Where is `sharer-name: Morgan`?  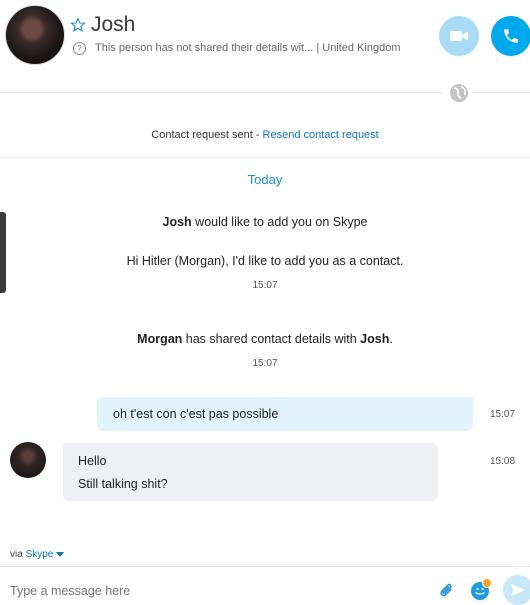
sharer-name: Morgan is located at coordinates (160, 339).